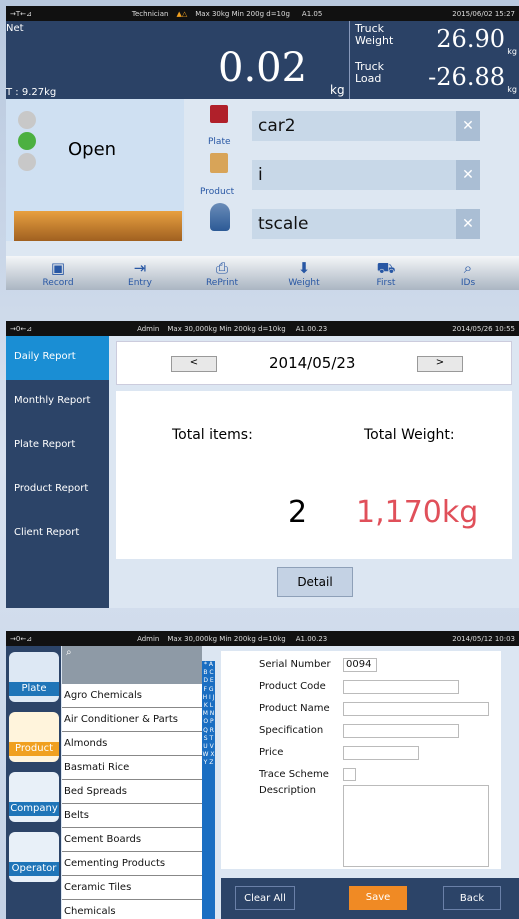  I want to click on menu-product-report: Product Report, so click(57, 490).